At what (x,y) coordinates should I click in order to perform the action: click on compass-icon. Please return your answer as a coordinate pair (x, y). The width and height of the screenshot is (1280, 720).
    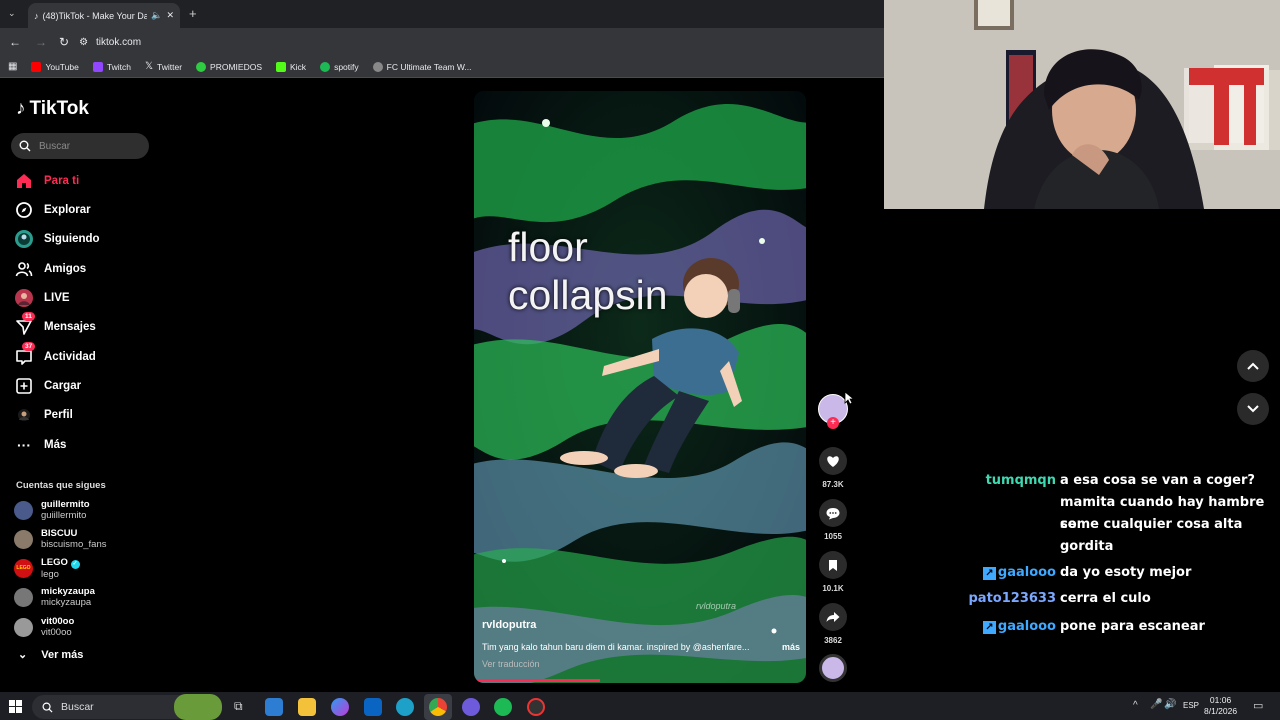
    Looking at the image, I should click on (24, 210).